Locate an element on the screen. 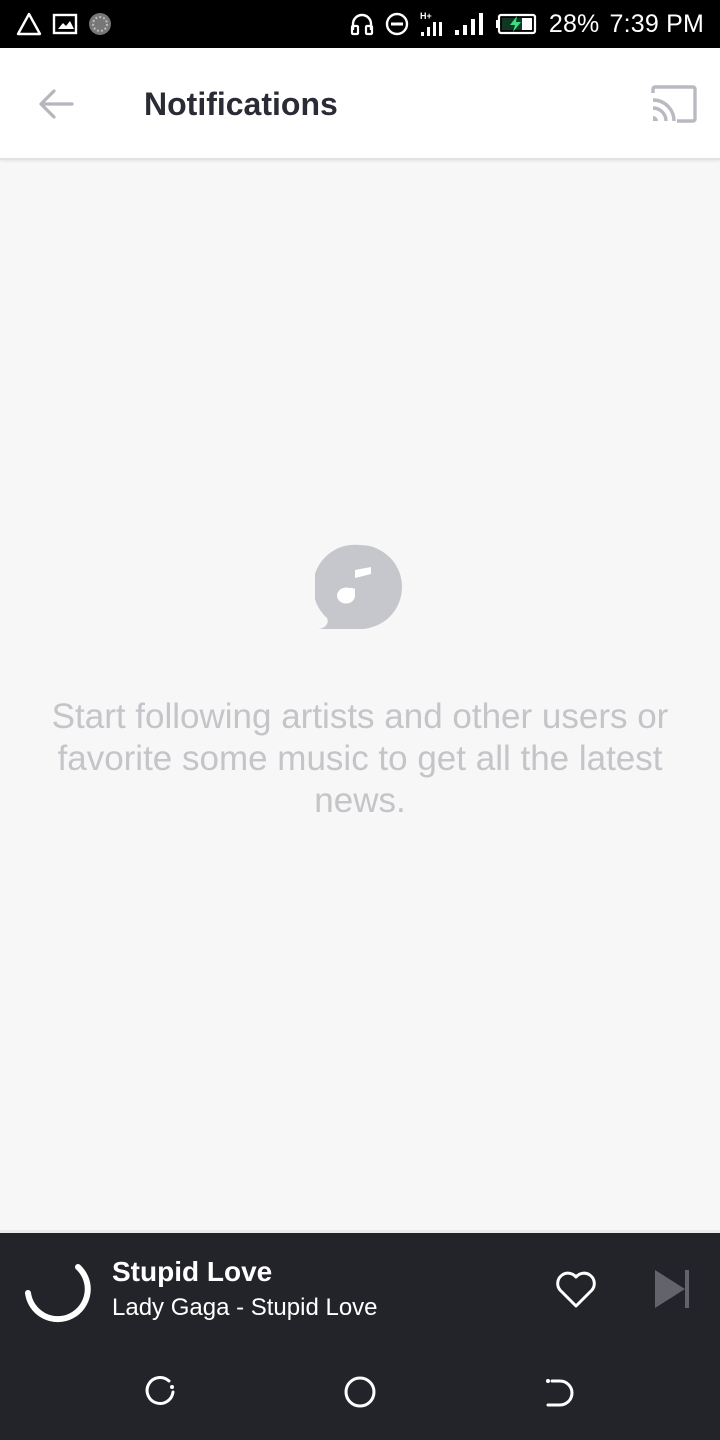 Image resolution: width=720 pixels, height=1440 pixels. headphones-icon is located at coordinates (362, 24).